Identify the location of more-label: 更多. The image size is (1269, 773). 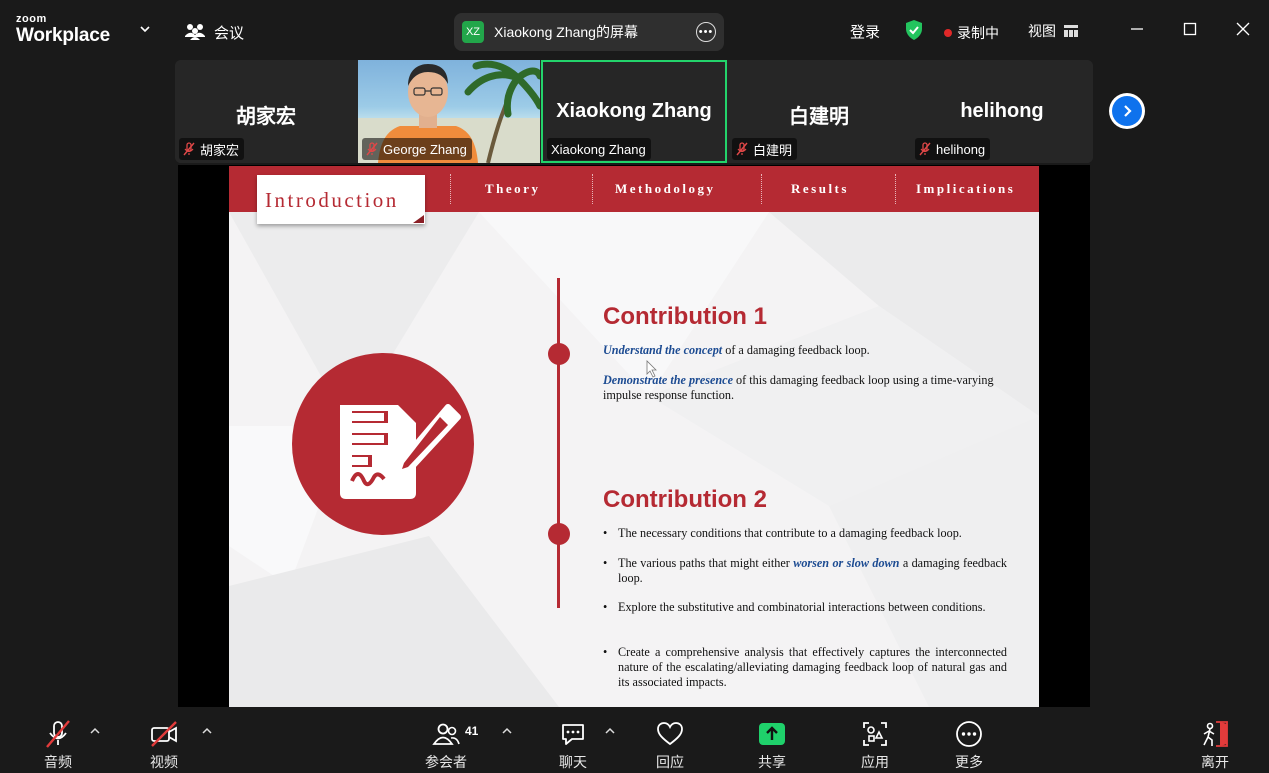
(969, 762).